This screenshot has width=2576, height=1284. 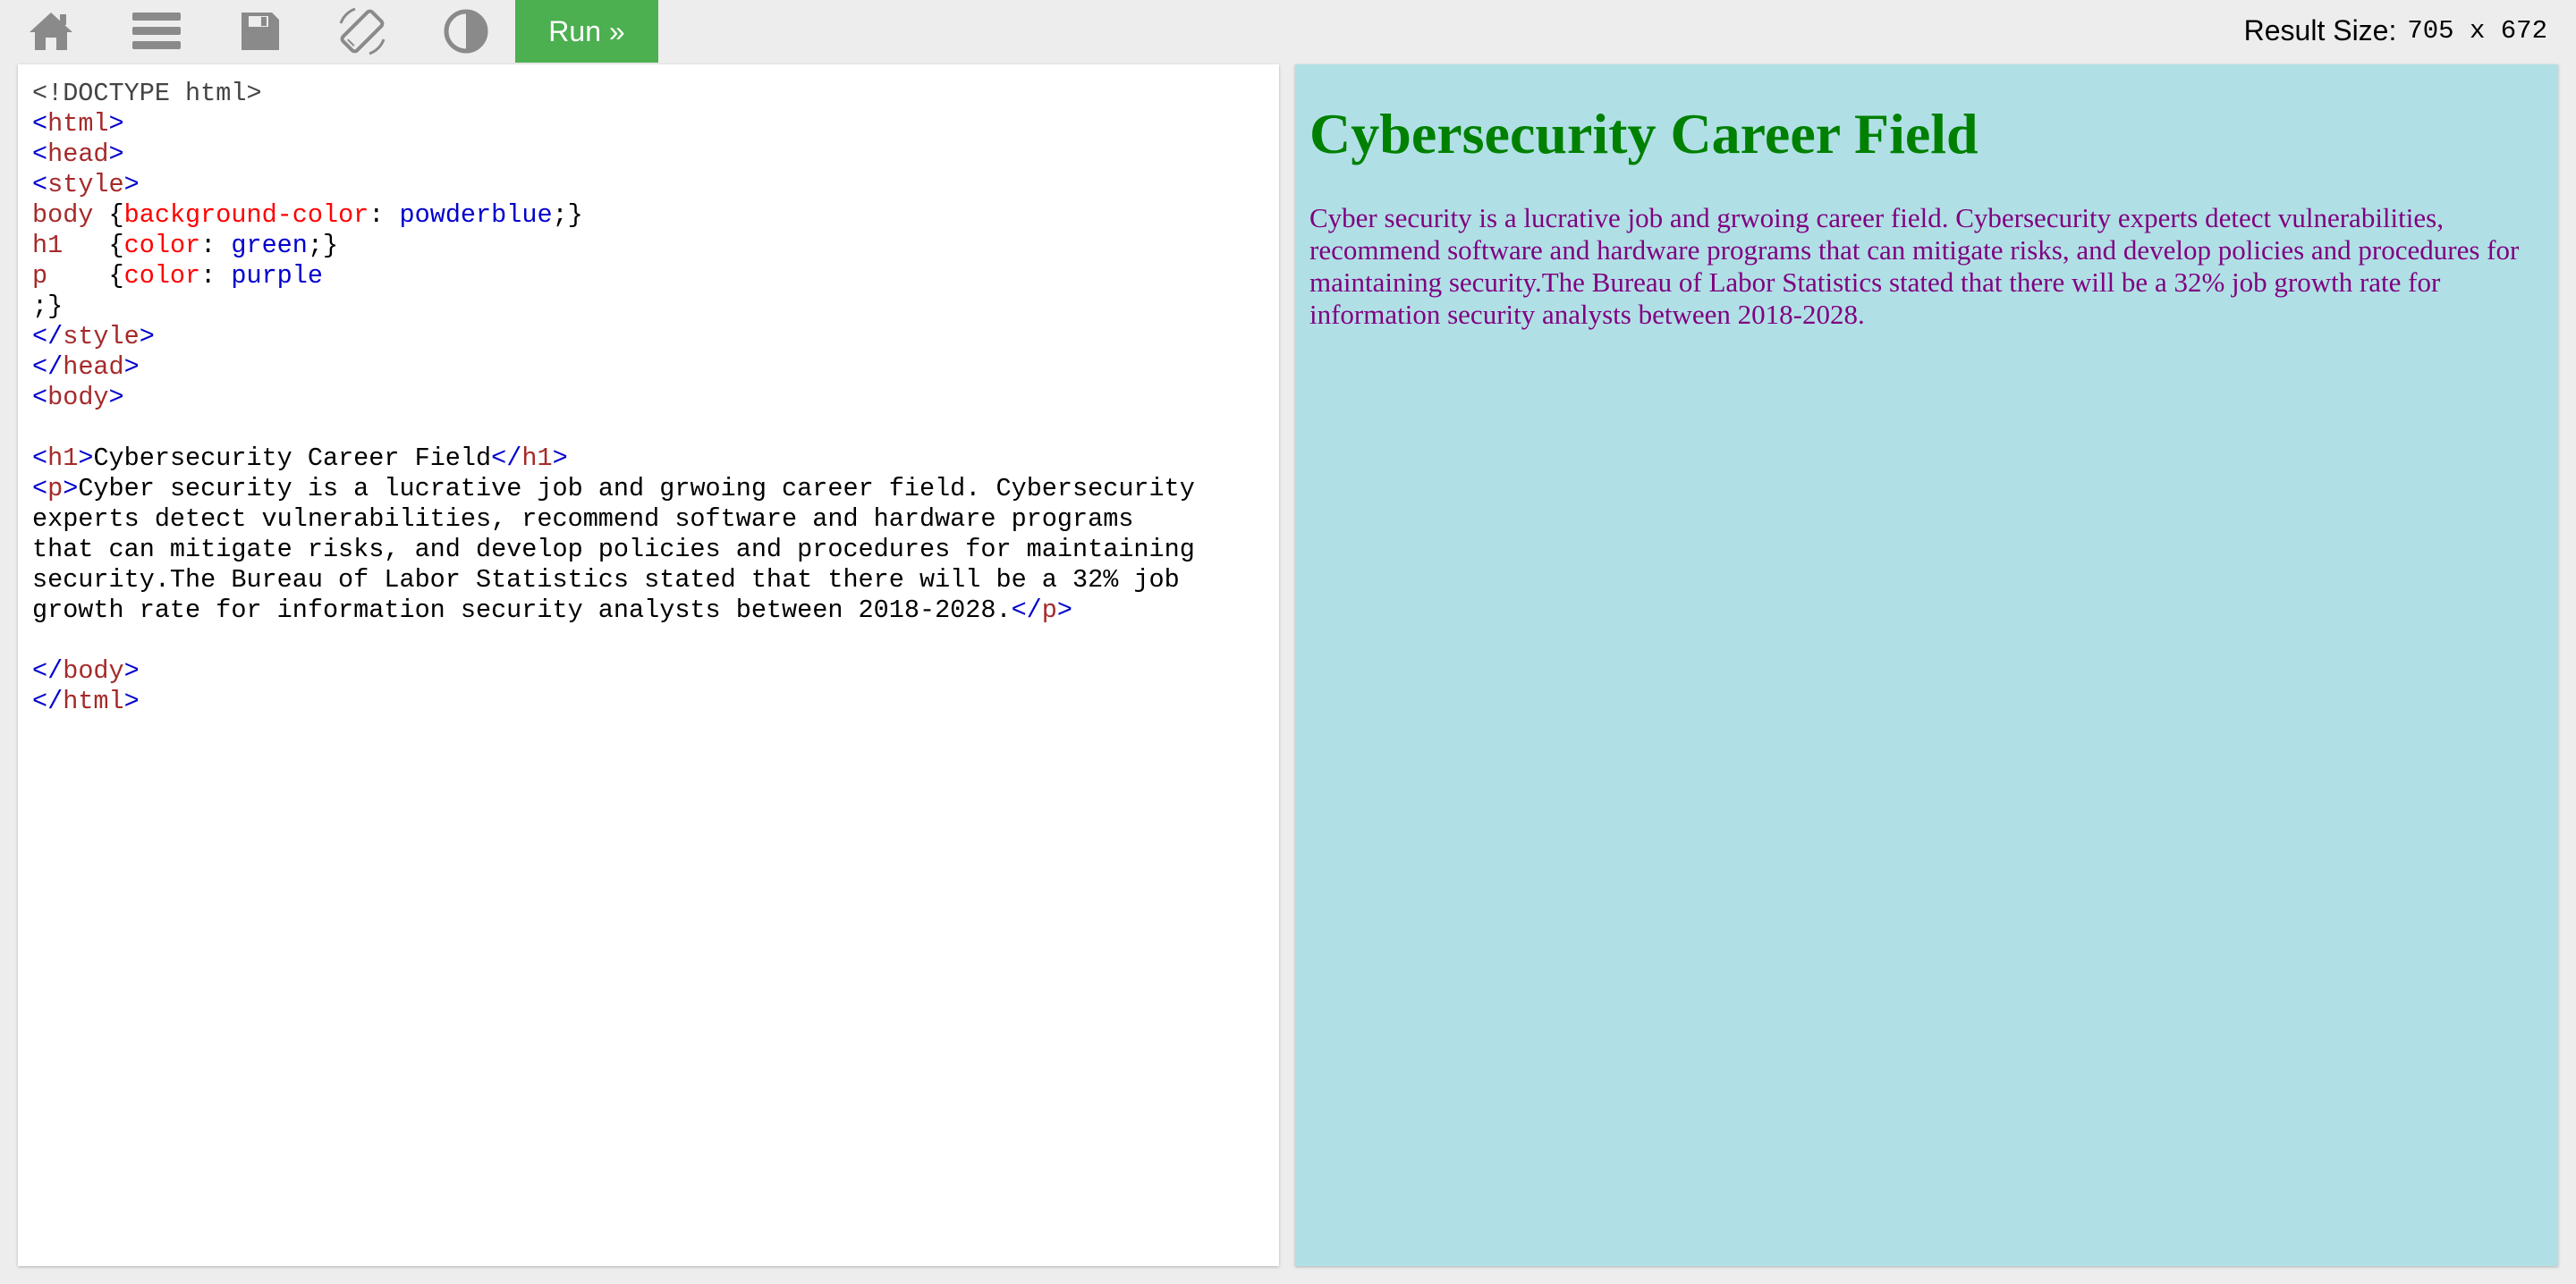 I want to click on code-line: <html>, so click(x=655, y=124).